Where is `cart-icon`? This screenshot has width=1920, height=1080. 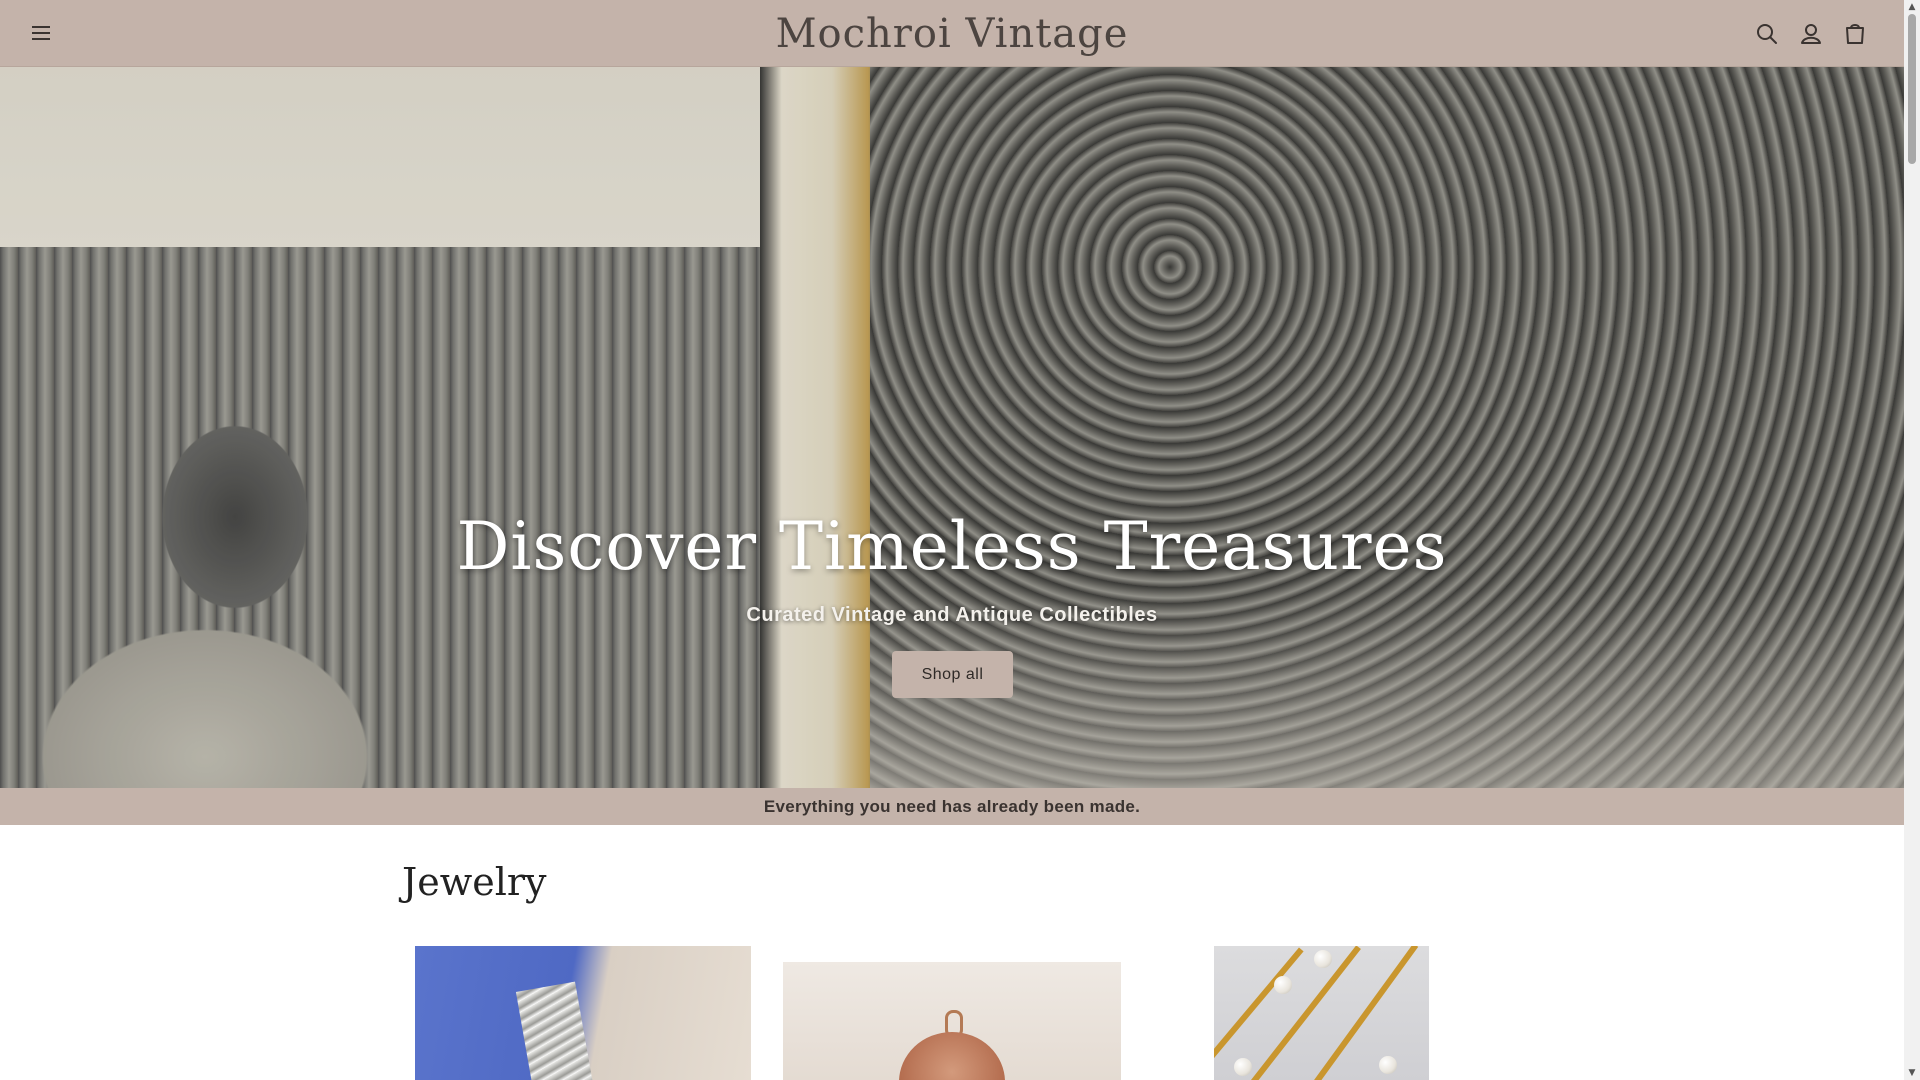 cart-icon is located at coordinates (1855, 34).